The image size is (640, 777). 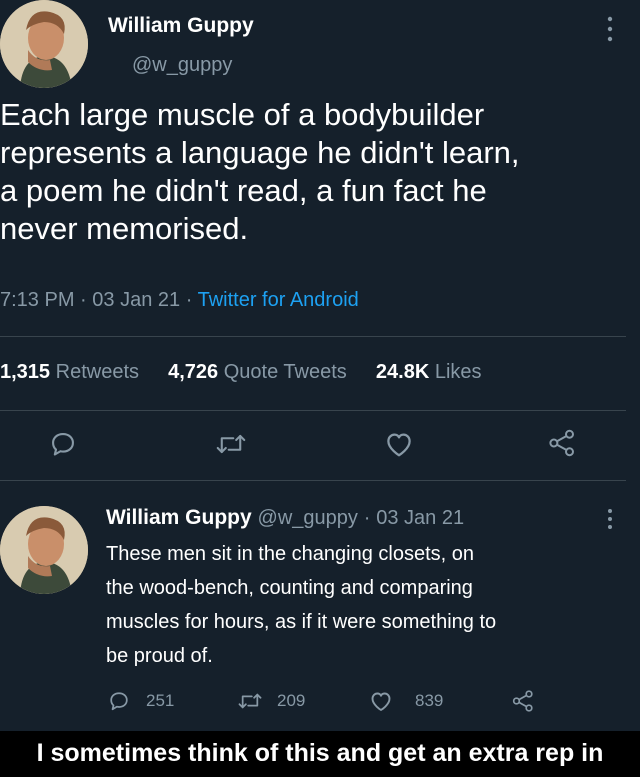 What do you see at coordinates (402, 372) in the screenshot?
I see `likes-count: 24.8K` at bounding box center [402, 372].